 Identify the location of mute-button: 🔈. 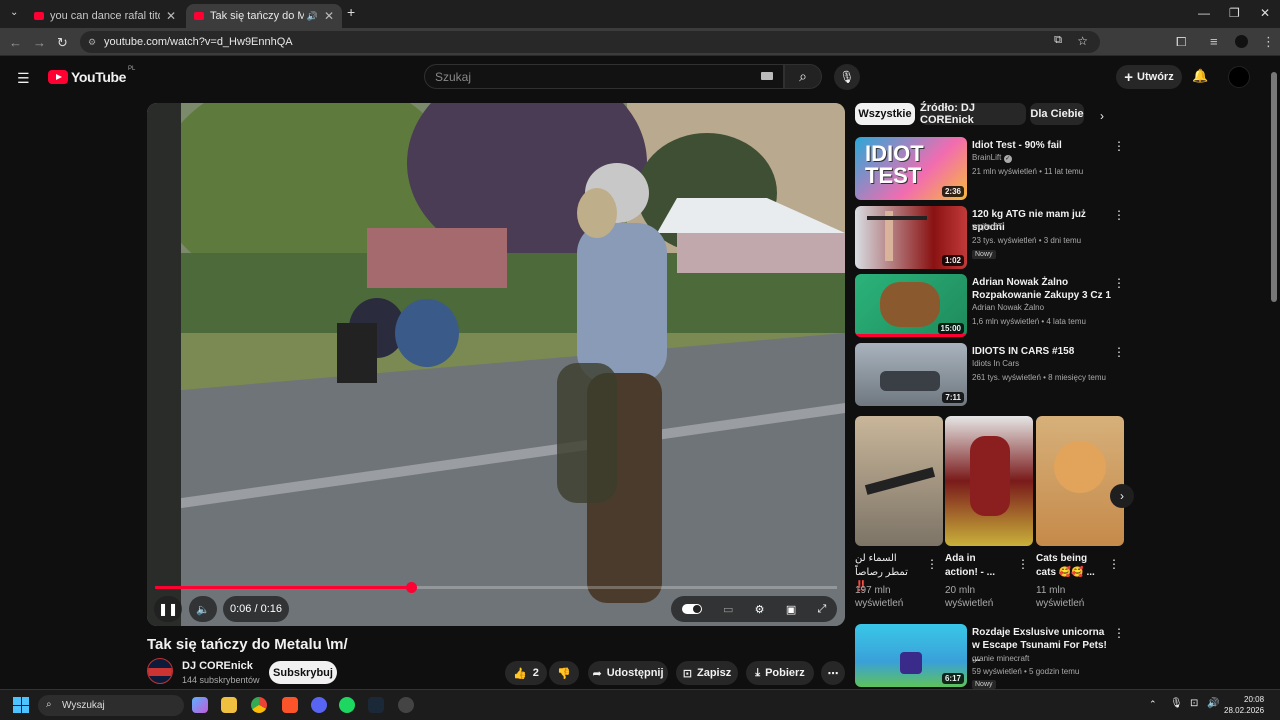
(203, 609).